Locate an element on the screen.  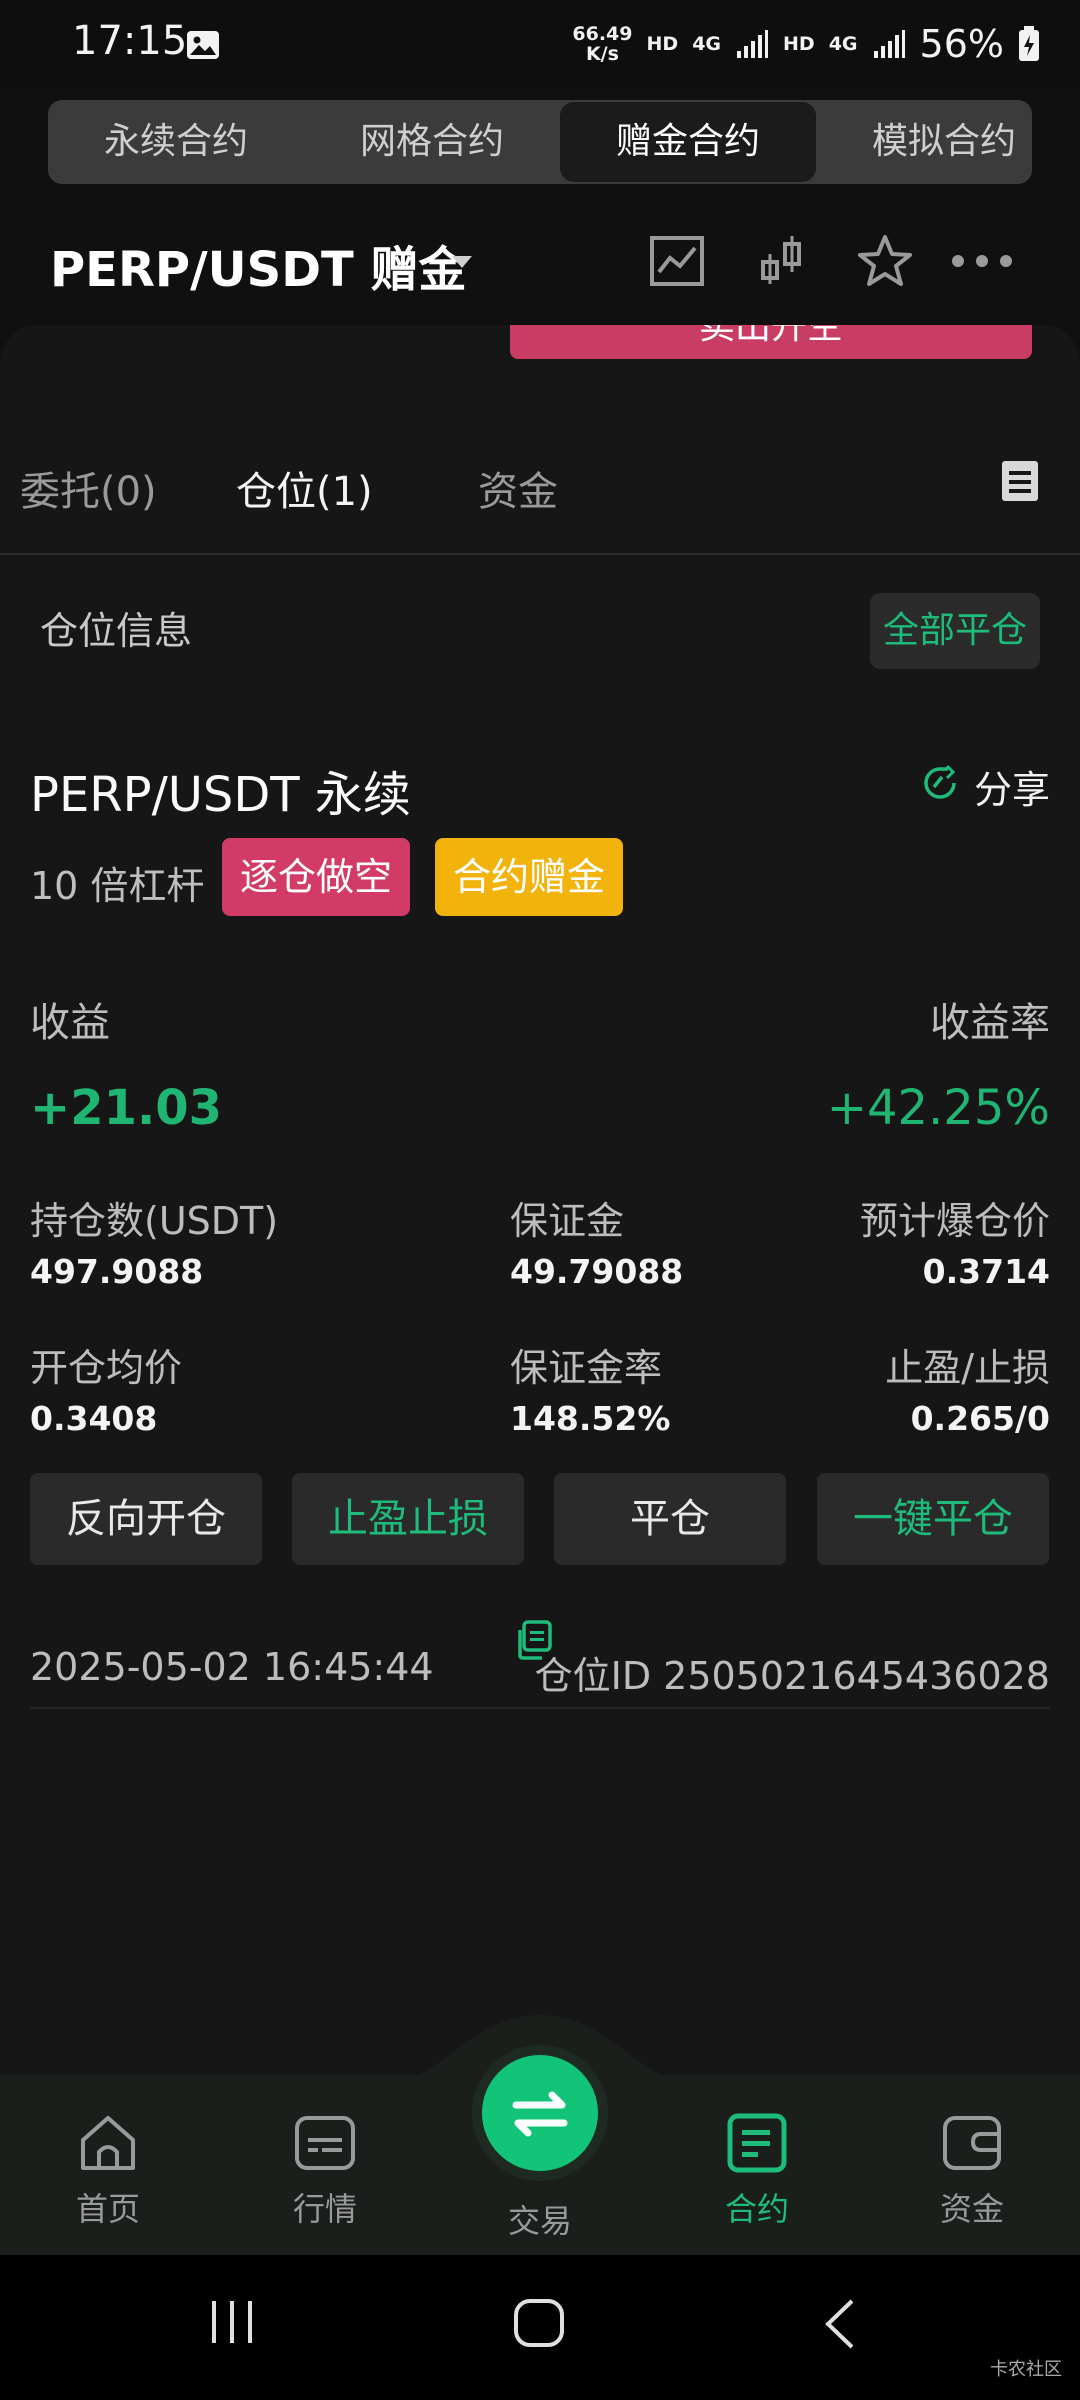
share-icon is located at coordinates (940, 783).